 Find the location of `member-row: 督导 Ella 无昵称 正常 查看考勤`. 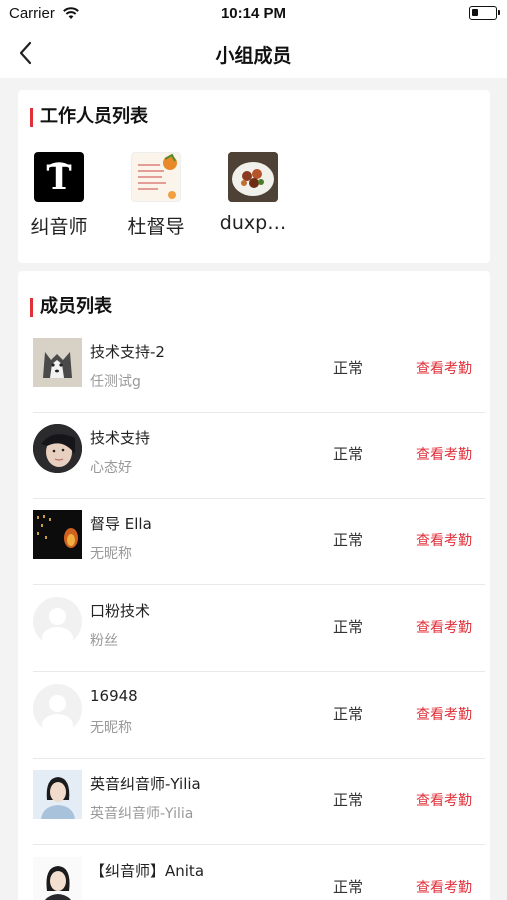

member-row: 督导 Ella 无昵称 正常 查看考勤 is located at coordinates (259, 542).